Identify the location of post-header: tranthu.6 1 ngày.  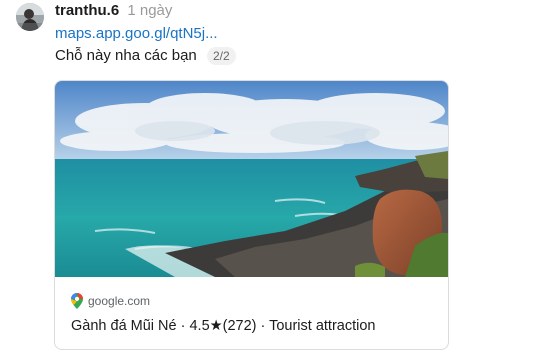
(113, 11).